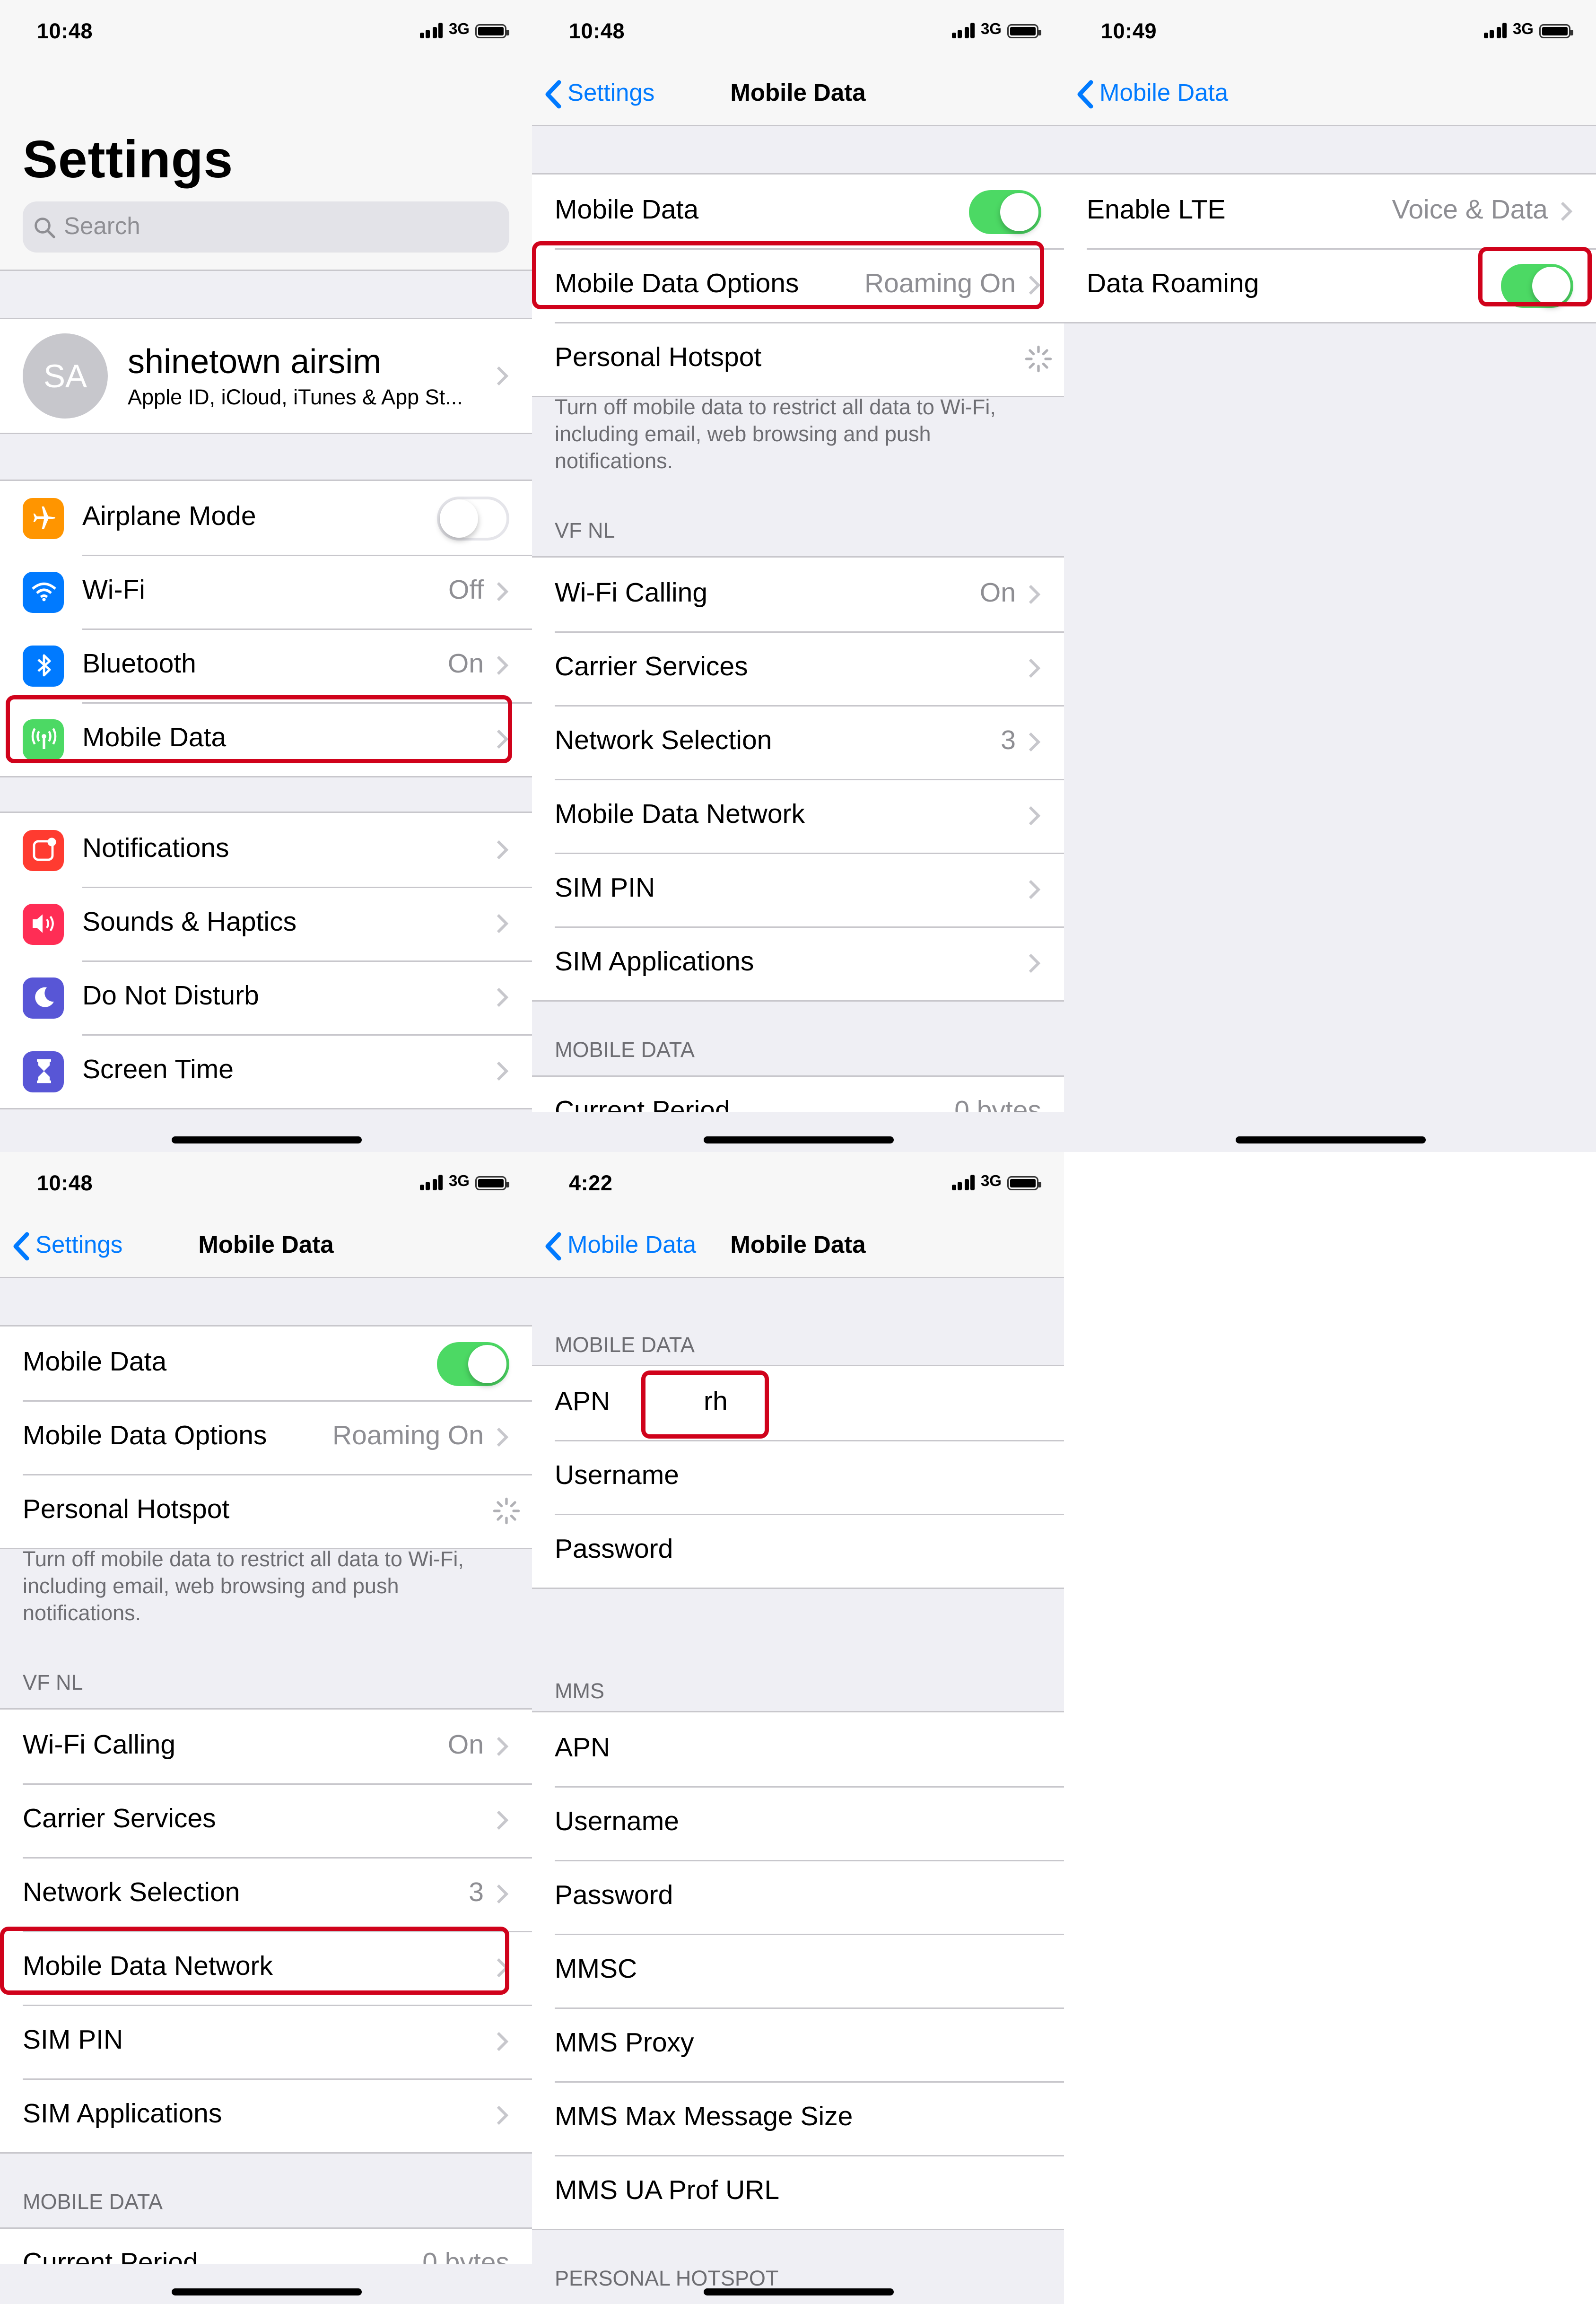 The image size is (1596, 2304). Describe the element at coordinates (1330, 94) in the screenshot. I see `navigation-bar: Mobile Data` at that location.